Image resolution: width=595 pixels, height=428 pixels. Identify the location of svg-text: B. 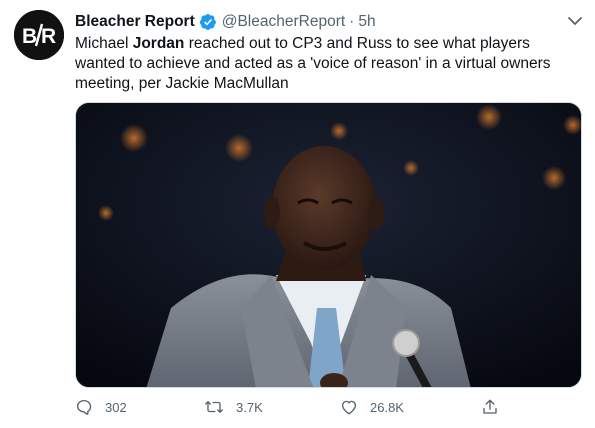
(29, 36).